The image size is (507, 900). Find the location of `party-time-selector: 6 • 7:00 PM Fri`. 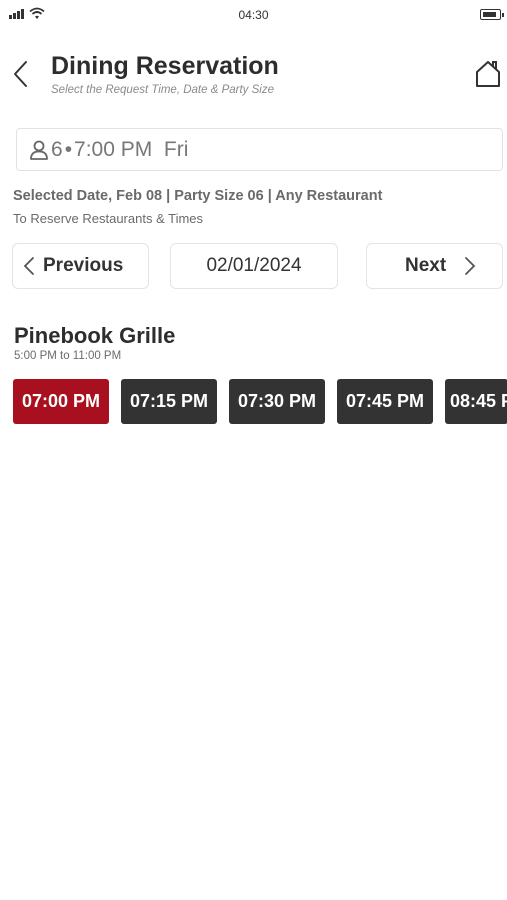

party-time-selector: 6 • 7:00 PM Fri is located at coordinates (259, 149).